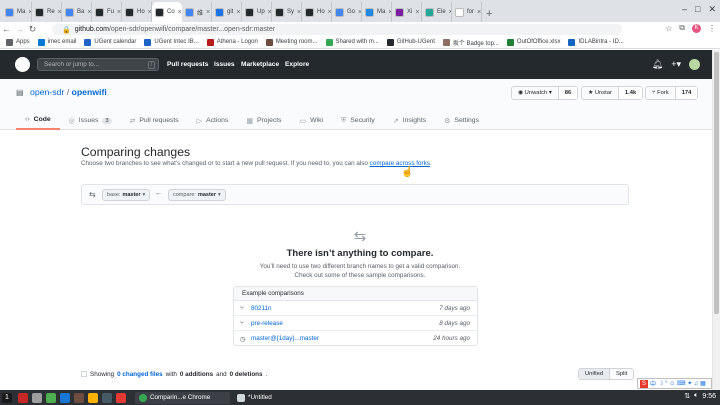 The image size is (720, 405). Describe the element at coordinates (567, 93) in the screenshot. I see `watch-count: 86` at that location.